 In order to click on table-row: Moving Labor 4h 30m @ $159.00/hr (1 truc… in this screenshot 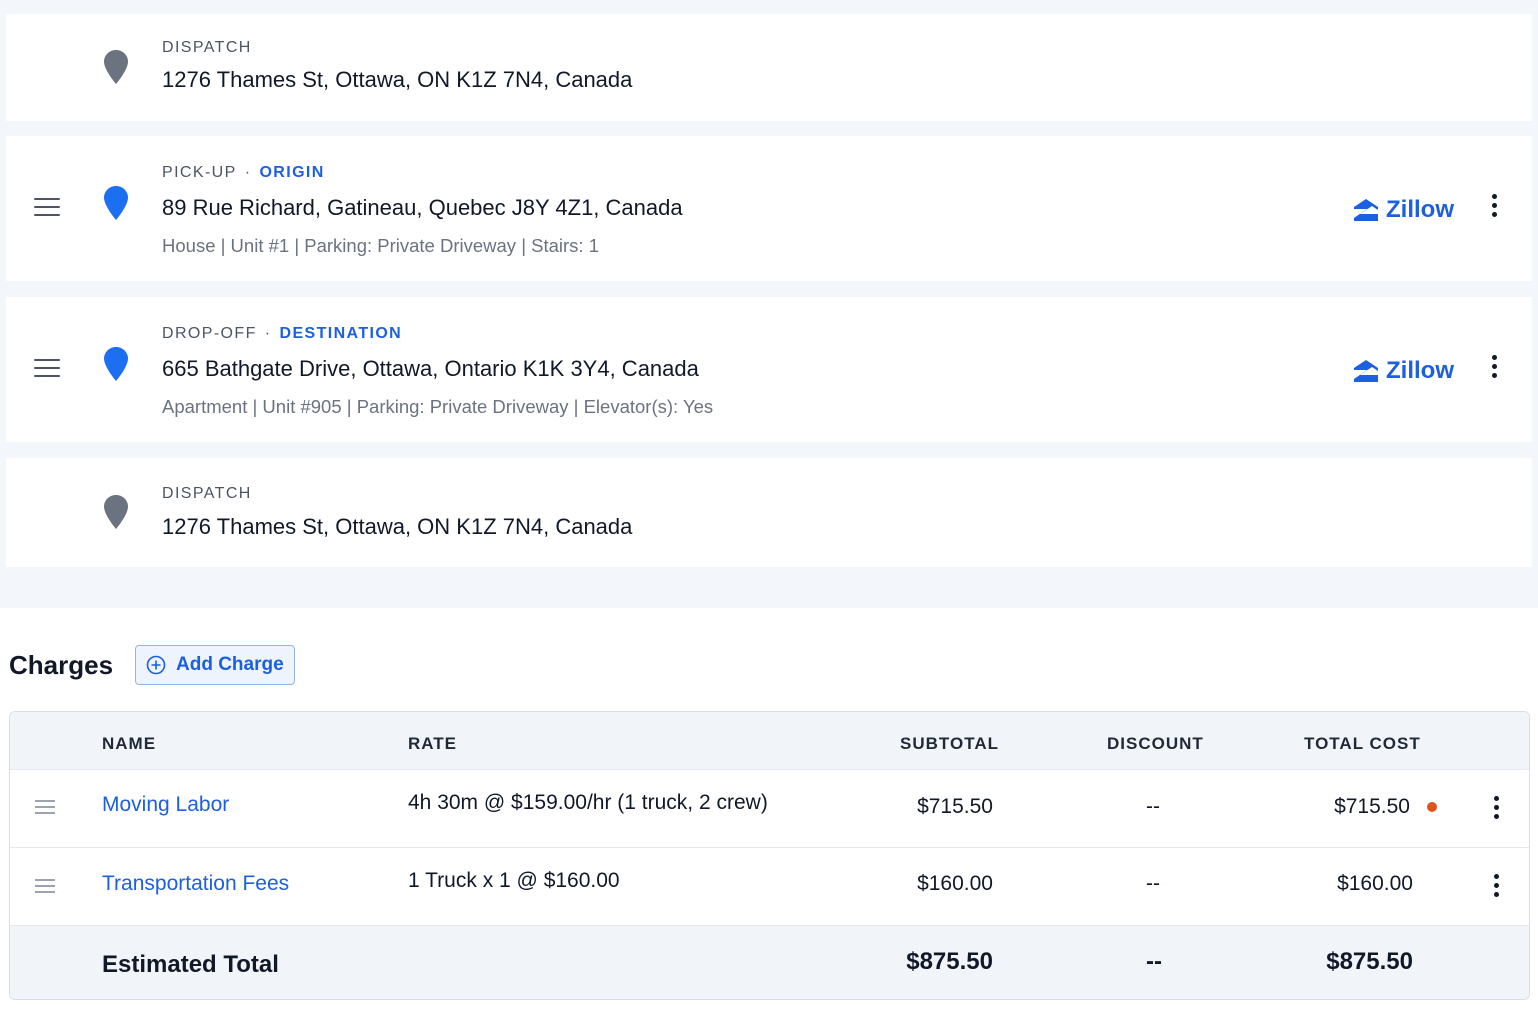, I will do `click(769, 809)`.